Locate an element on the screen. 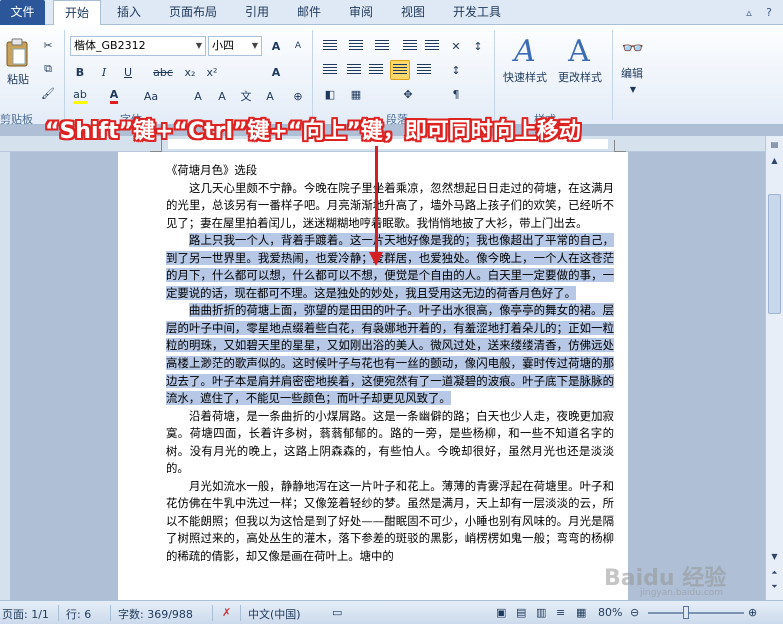 The height and width of the screenshot is (624, 783). enclose-char-icon: ⊕ is located at coordinates (298, 96).